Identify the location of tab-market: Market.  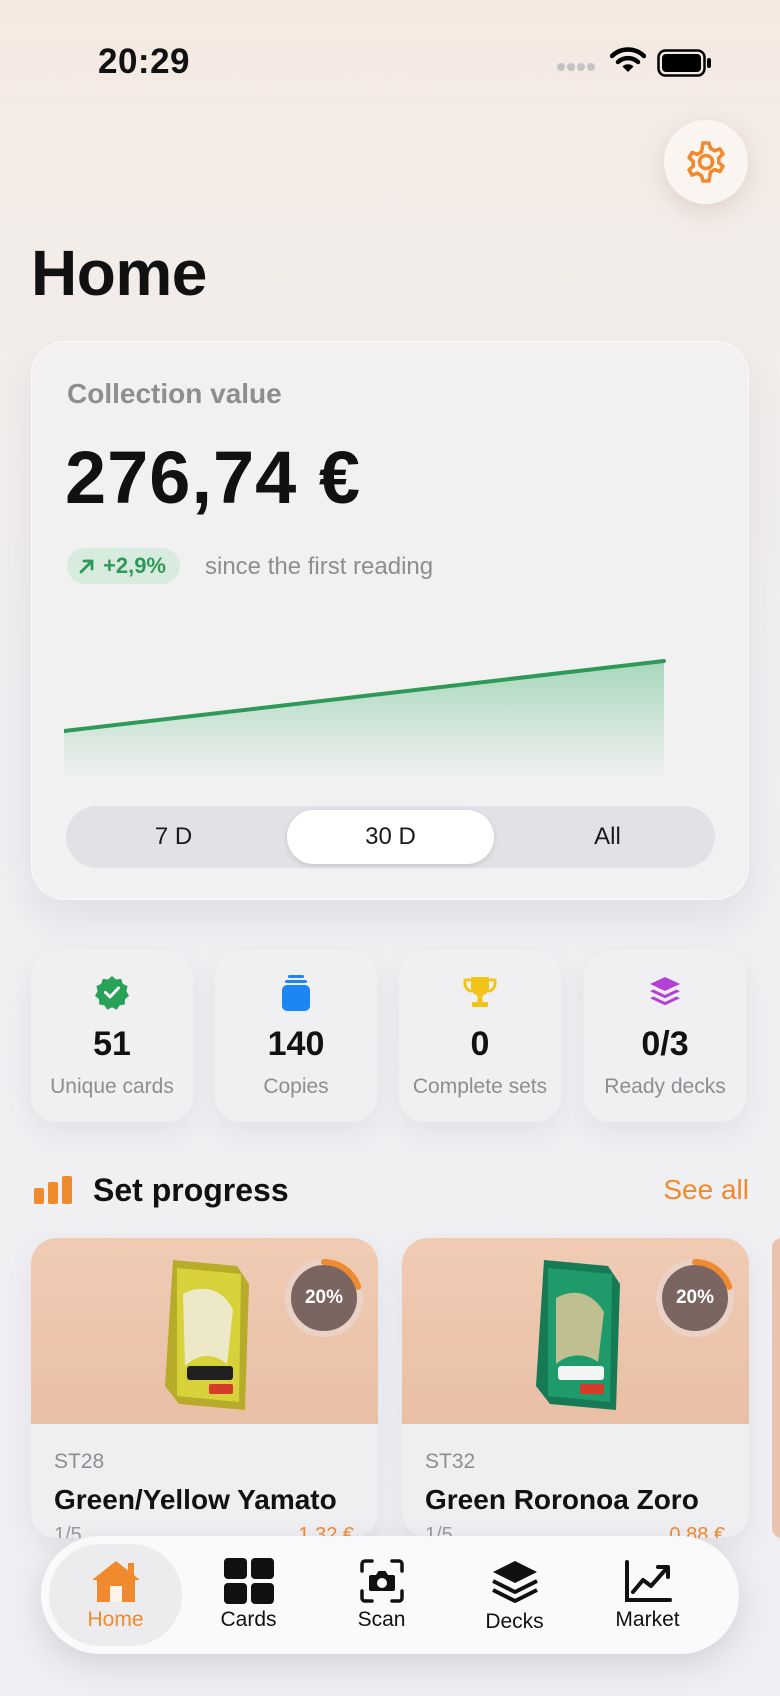
(647, 1595).